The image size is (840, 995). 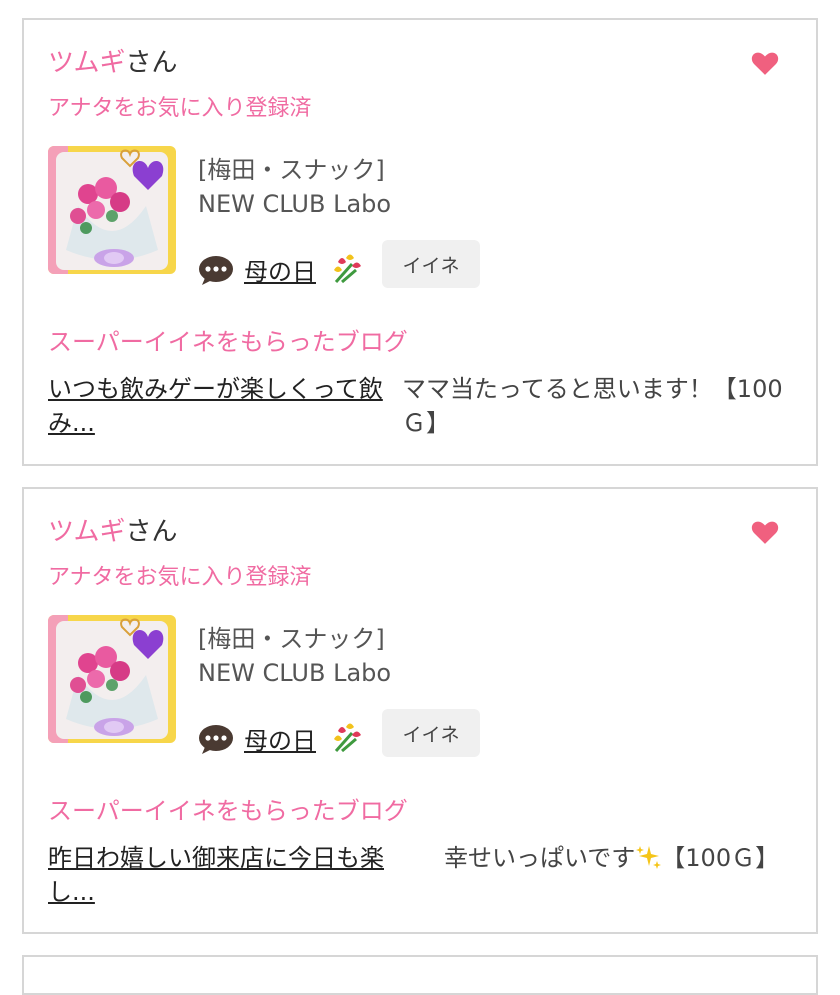 I want to click on comment-text: 幸せいっぱいです 【100Ｇ】, so click(x=619, y=858).